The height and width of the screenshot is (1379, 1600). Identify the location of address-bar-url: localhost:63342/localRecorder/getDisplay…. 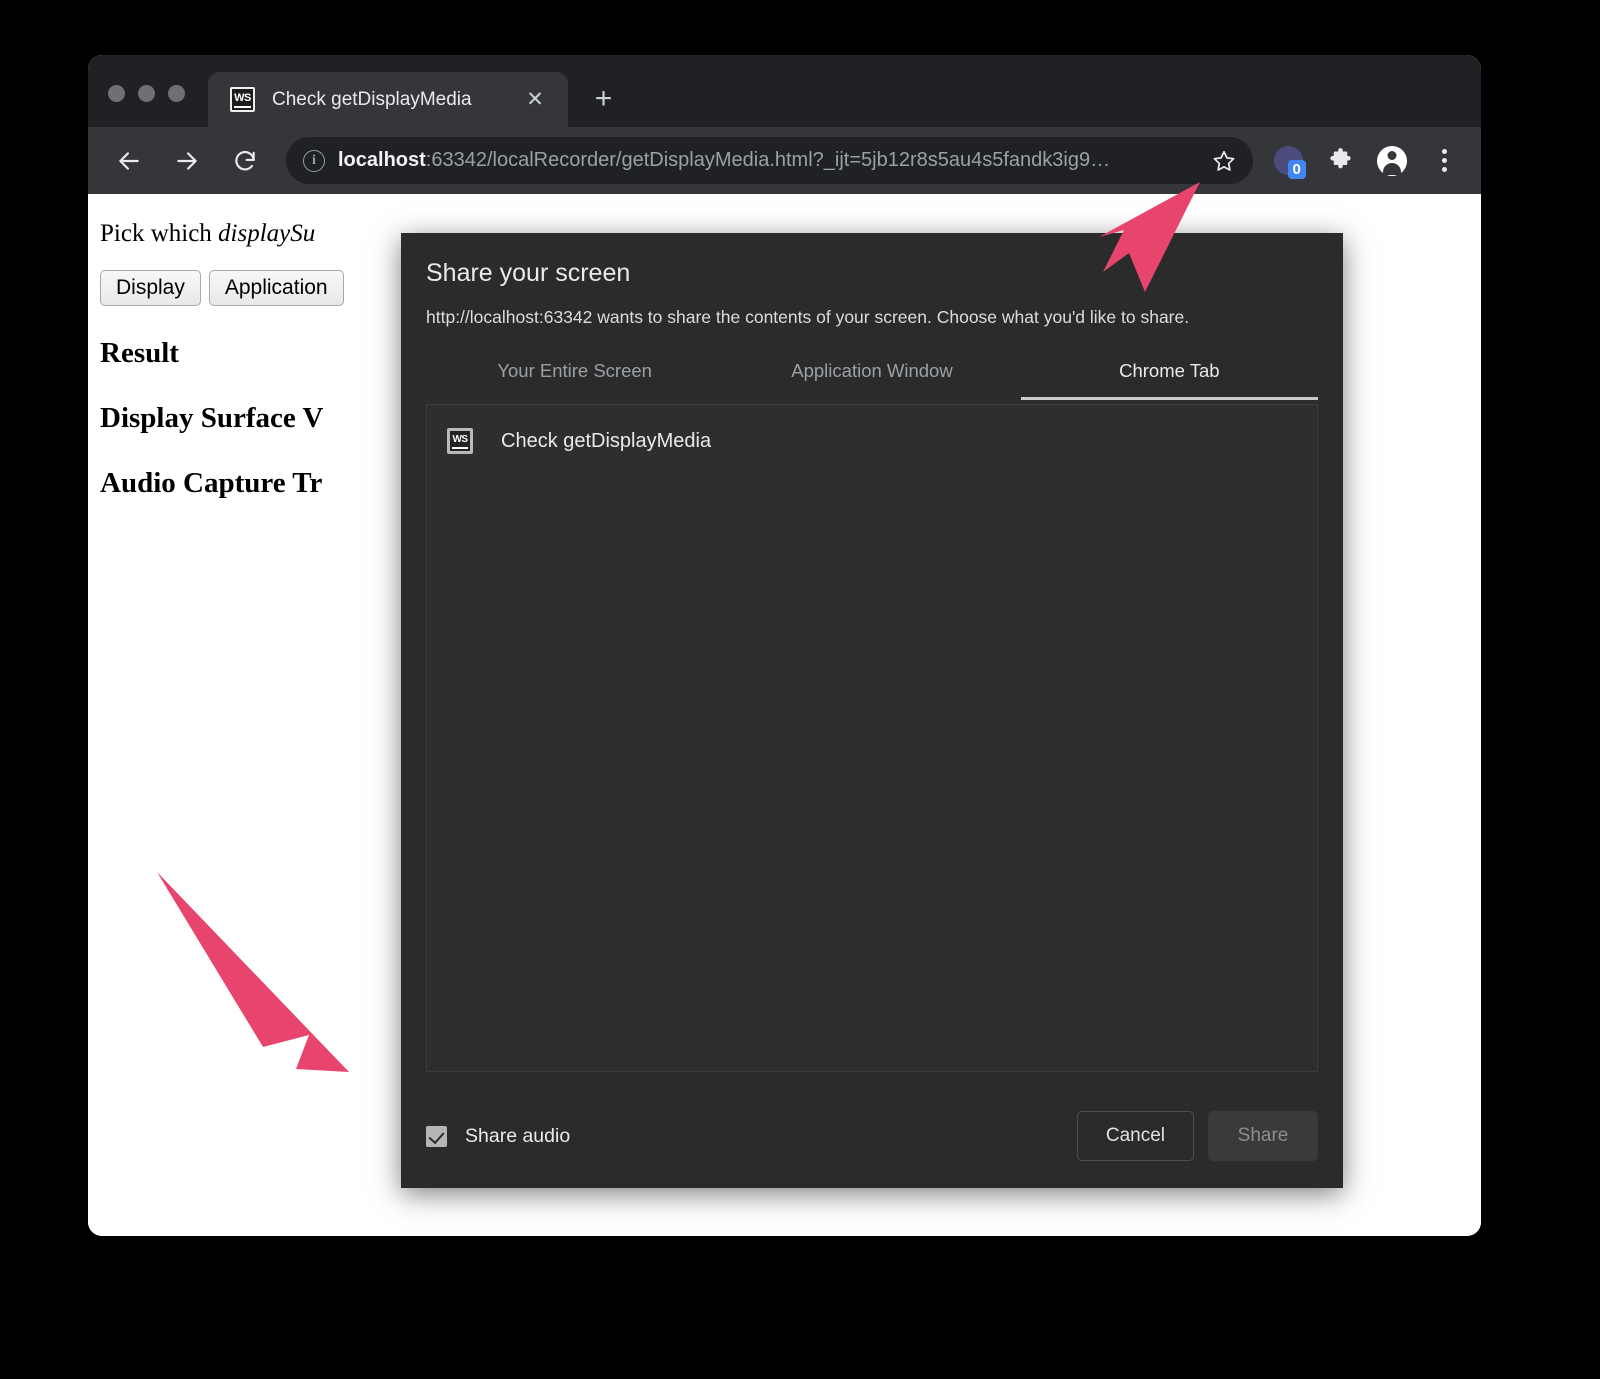
(724, 160).